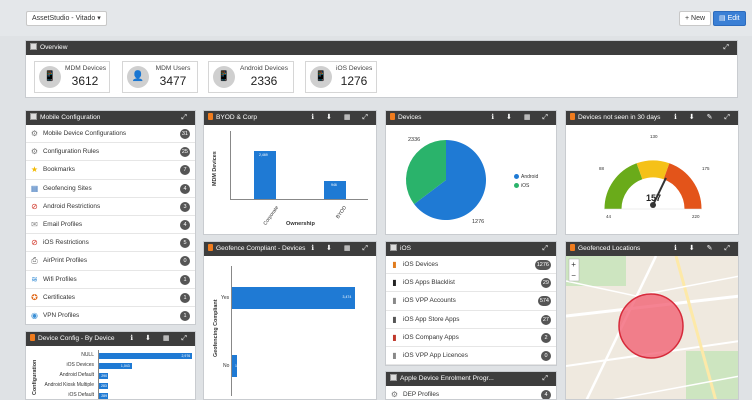 The width and height of the screenshot is (752, 400). What do you see at coordinates (682, 186) in the screenshot?
I see `gauge-band-red` at bounding box center [682, 186].